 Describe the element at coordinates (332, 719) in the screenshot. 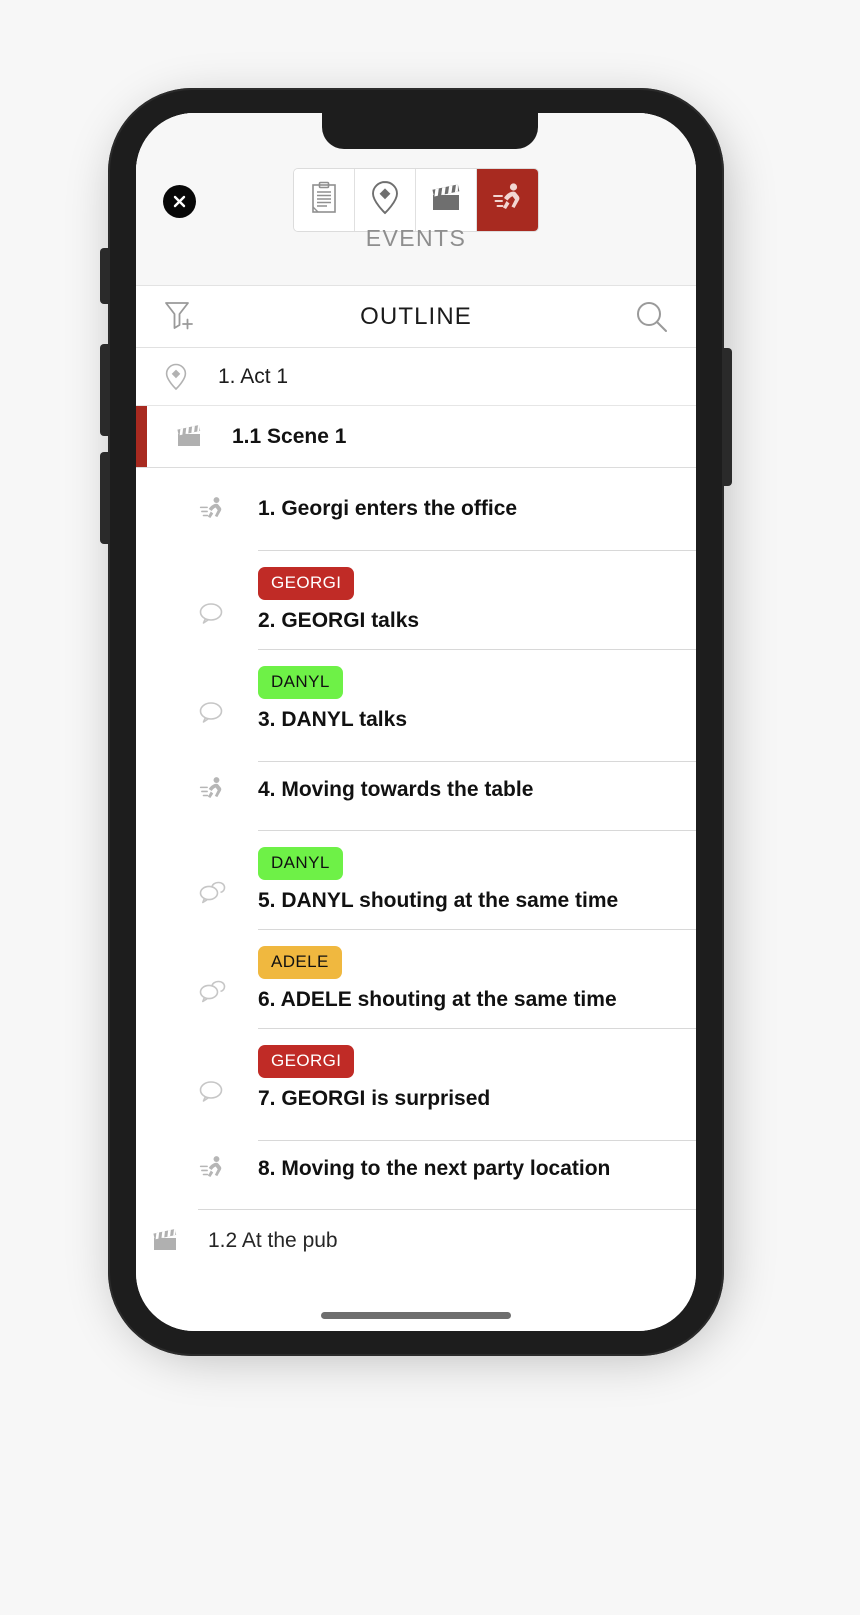

I see `event-title: 3. DANYL talks` at that location.